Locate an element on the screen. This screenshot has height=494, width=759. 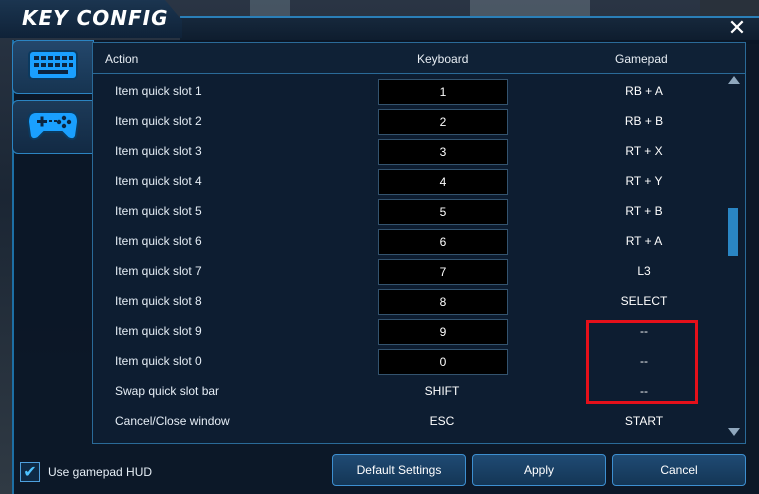
keyboard-binding: ESC is located at coordinates (442, 421).